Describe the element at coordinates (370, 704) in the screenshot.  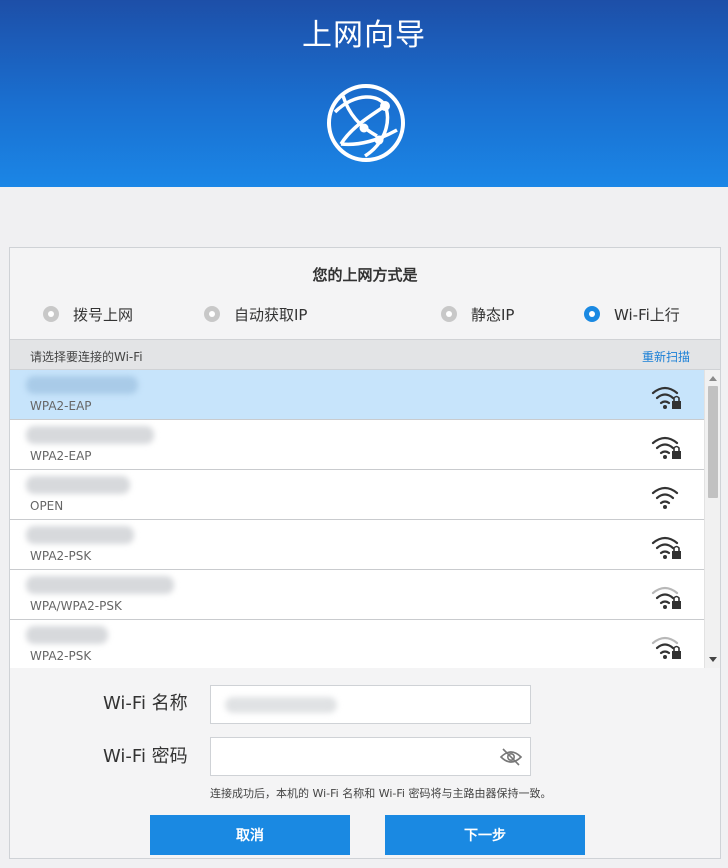
I see `ssid-input` at that location.